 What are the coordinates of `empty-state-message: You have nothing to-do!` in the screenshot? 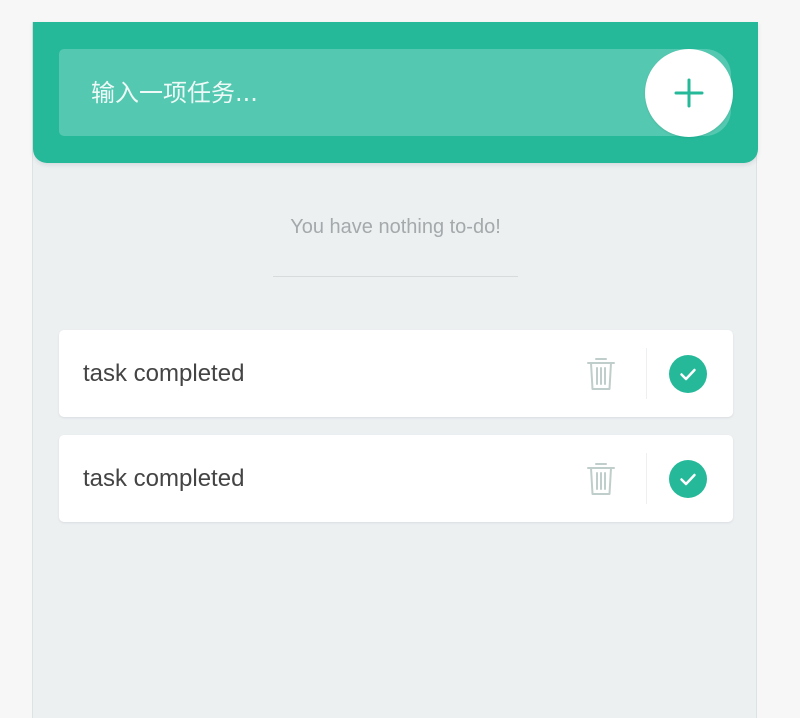 It's located at (395, 227).